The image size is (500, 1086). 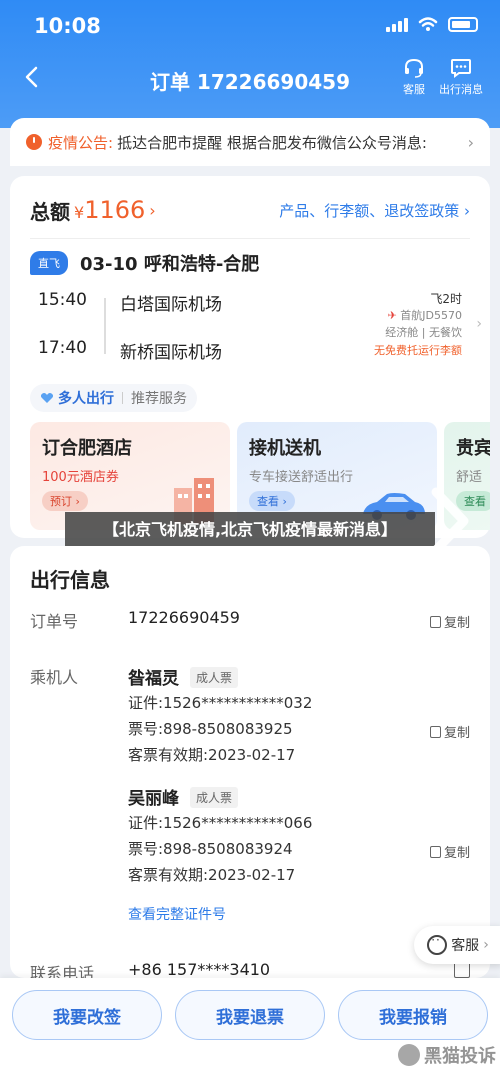 What do you see at coordinates (62, 348) in the screenshot?
I see `arrive-time: 17:40` at bounding box center [62, 348].